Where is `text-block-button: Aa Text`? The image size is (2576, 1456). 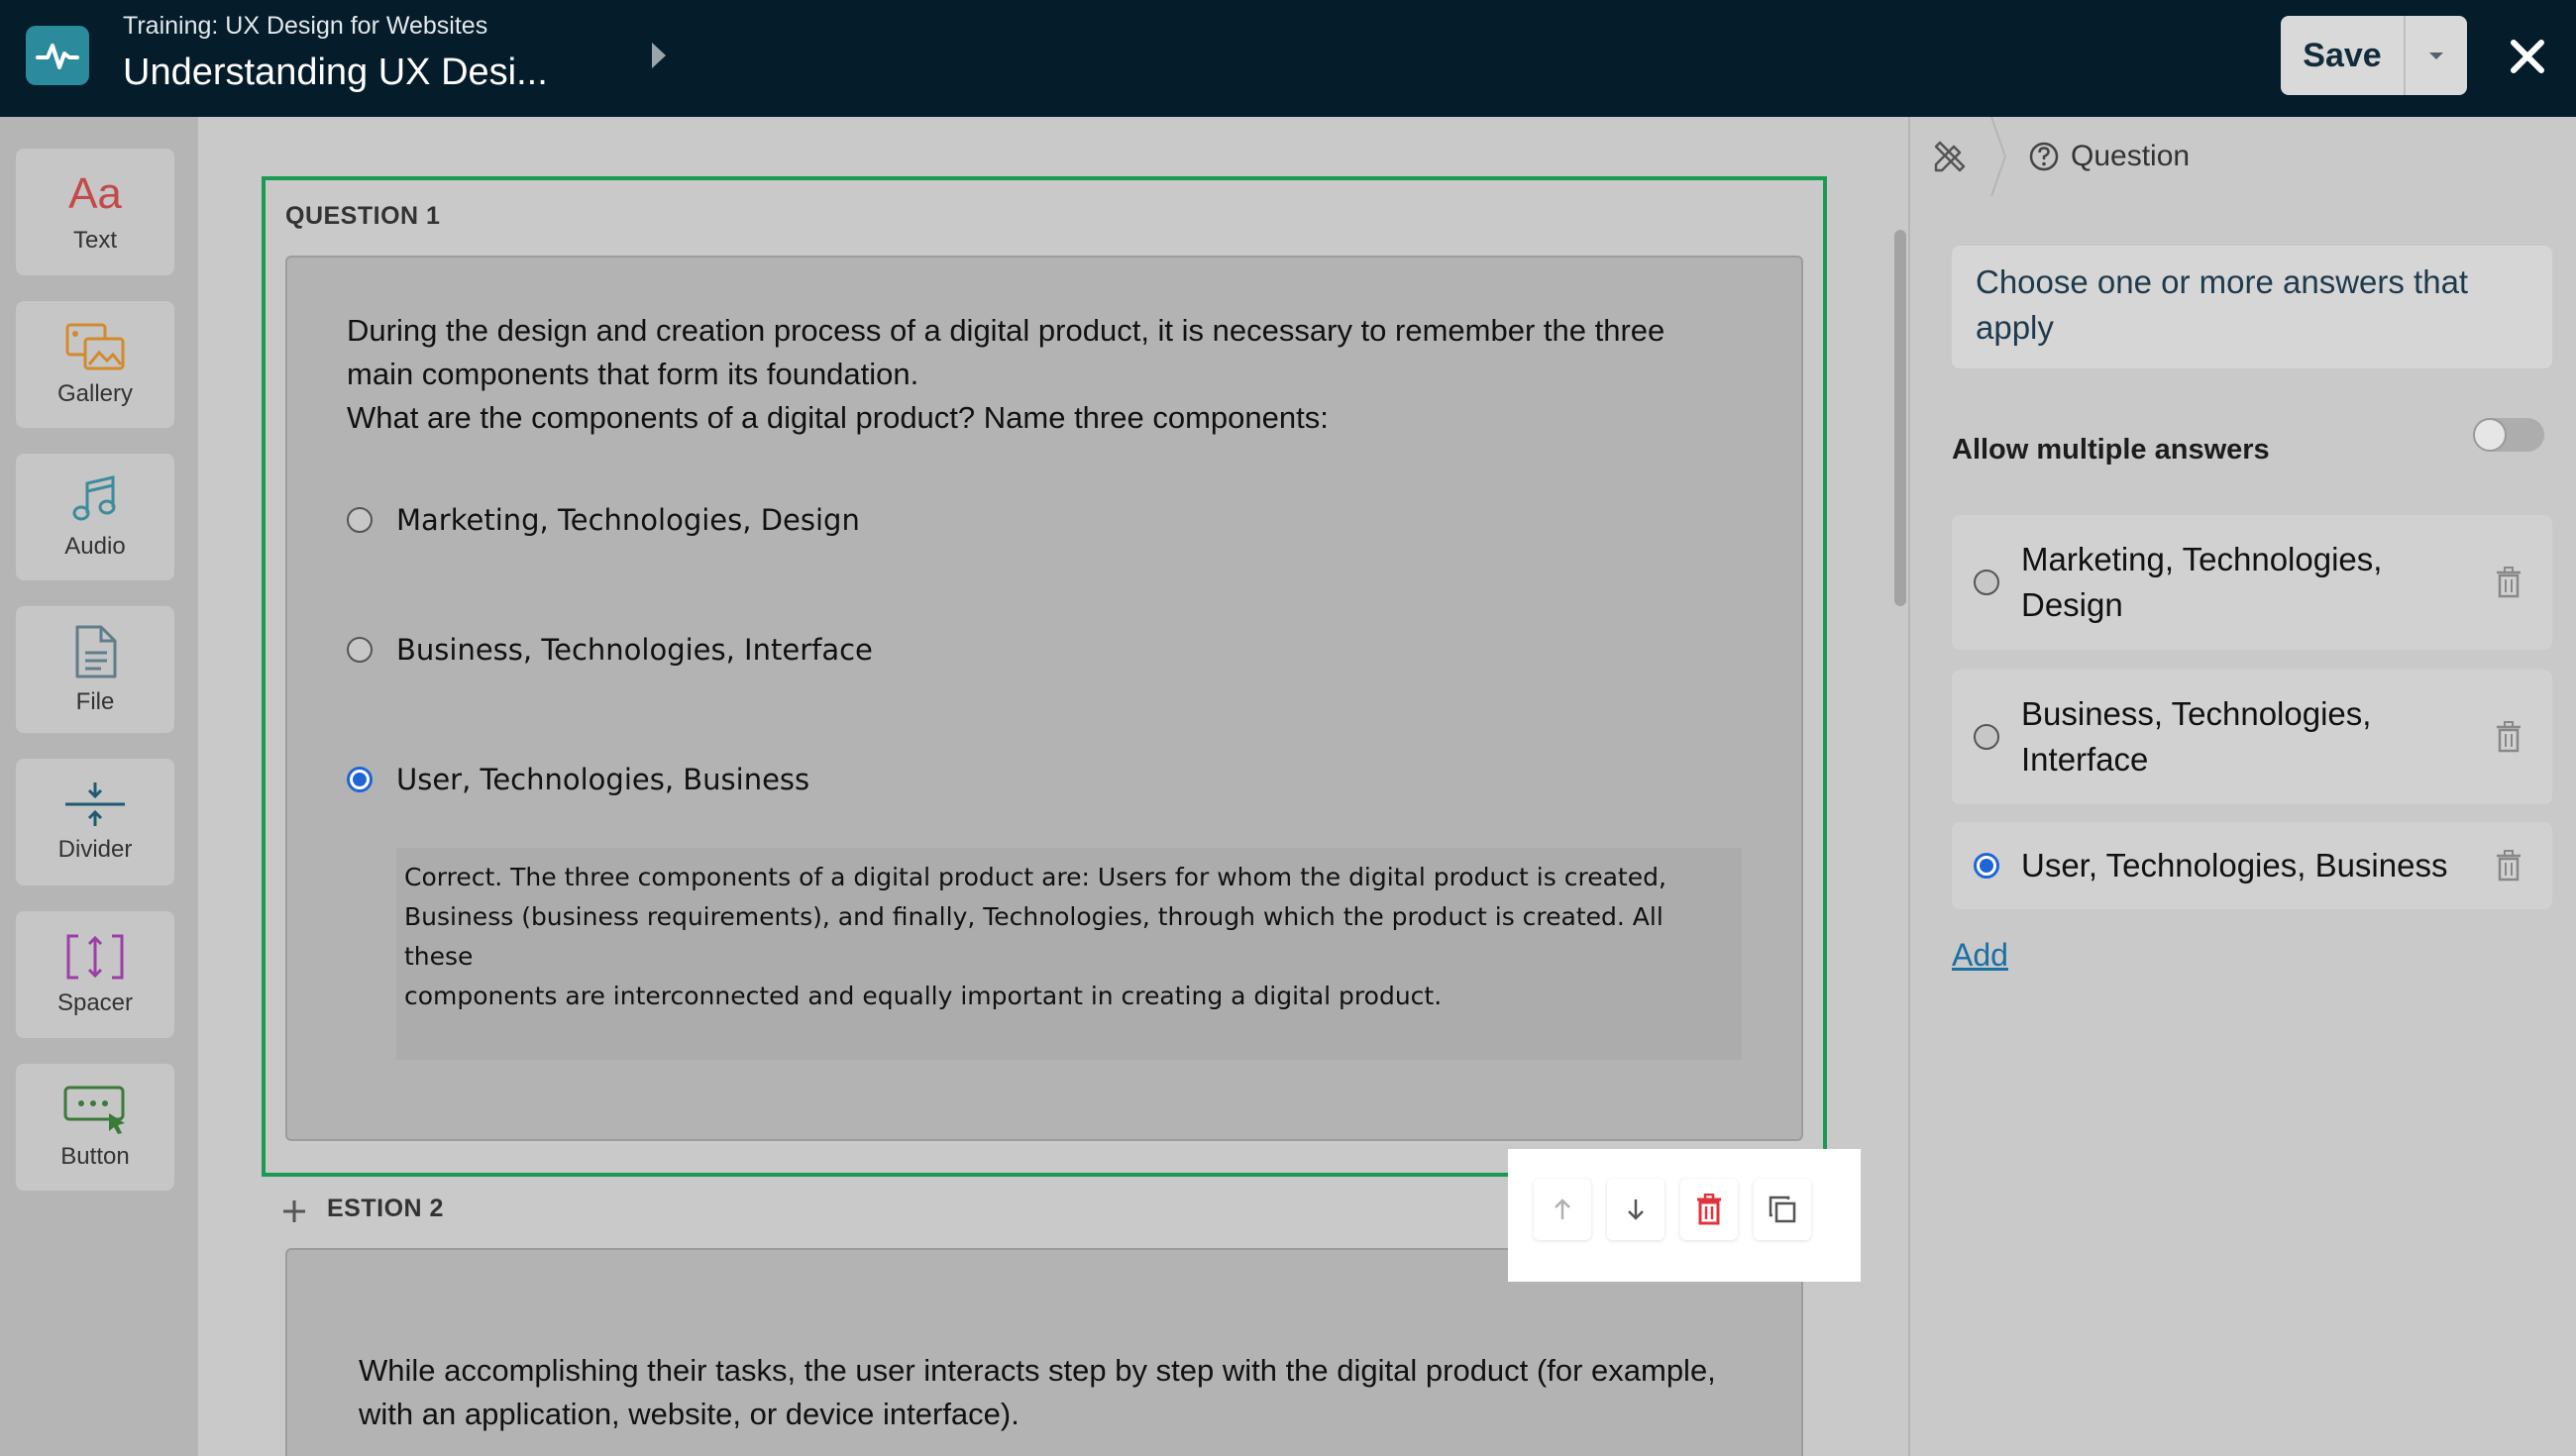
text-block-button: Aa Text is located at coordinates (95, 212).